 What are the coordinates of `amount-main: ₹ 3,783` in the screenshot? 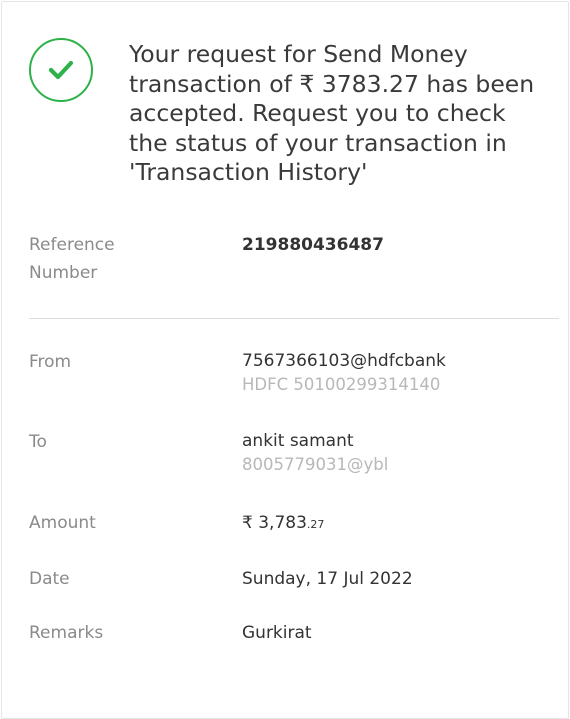 It's located at (274, 523).